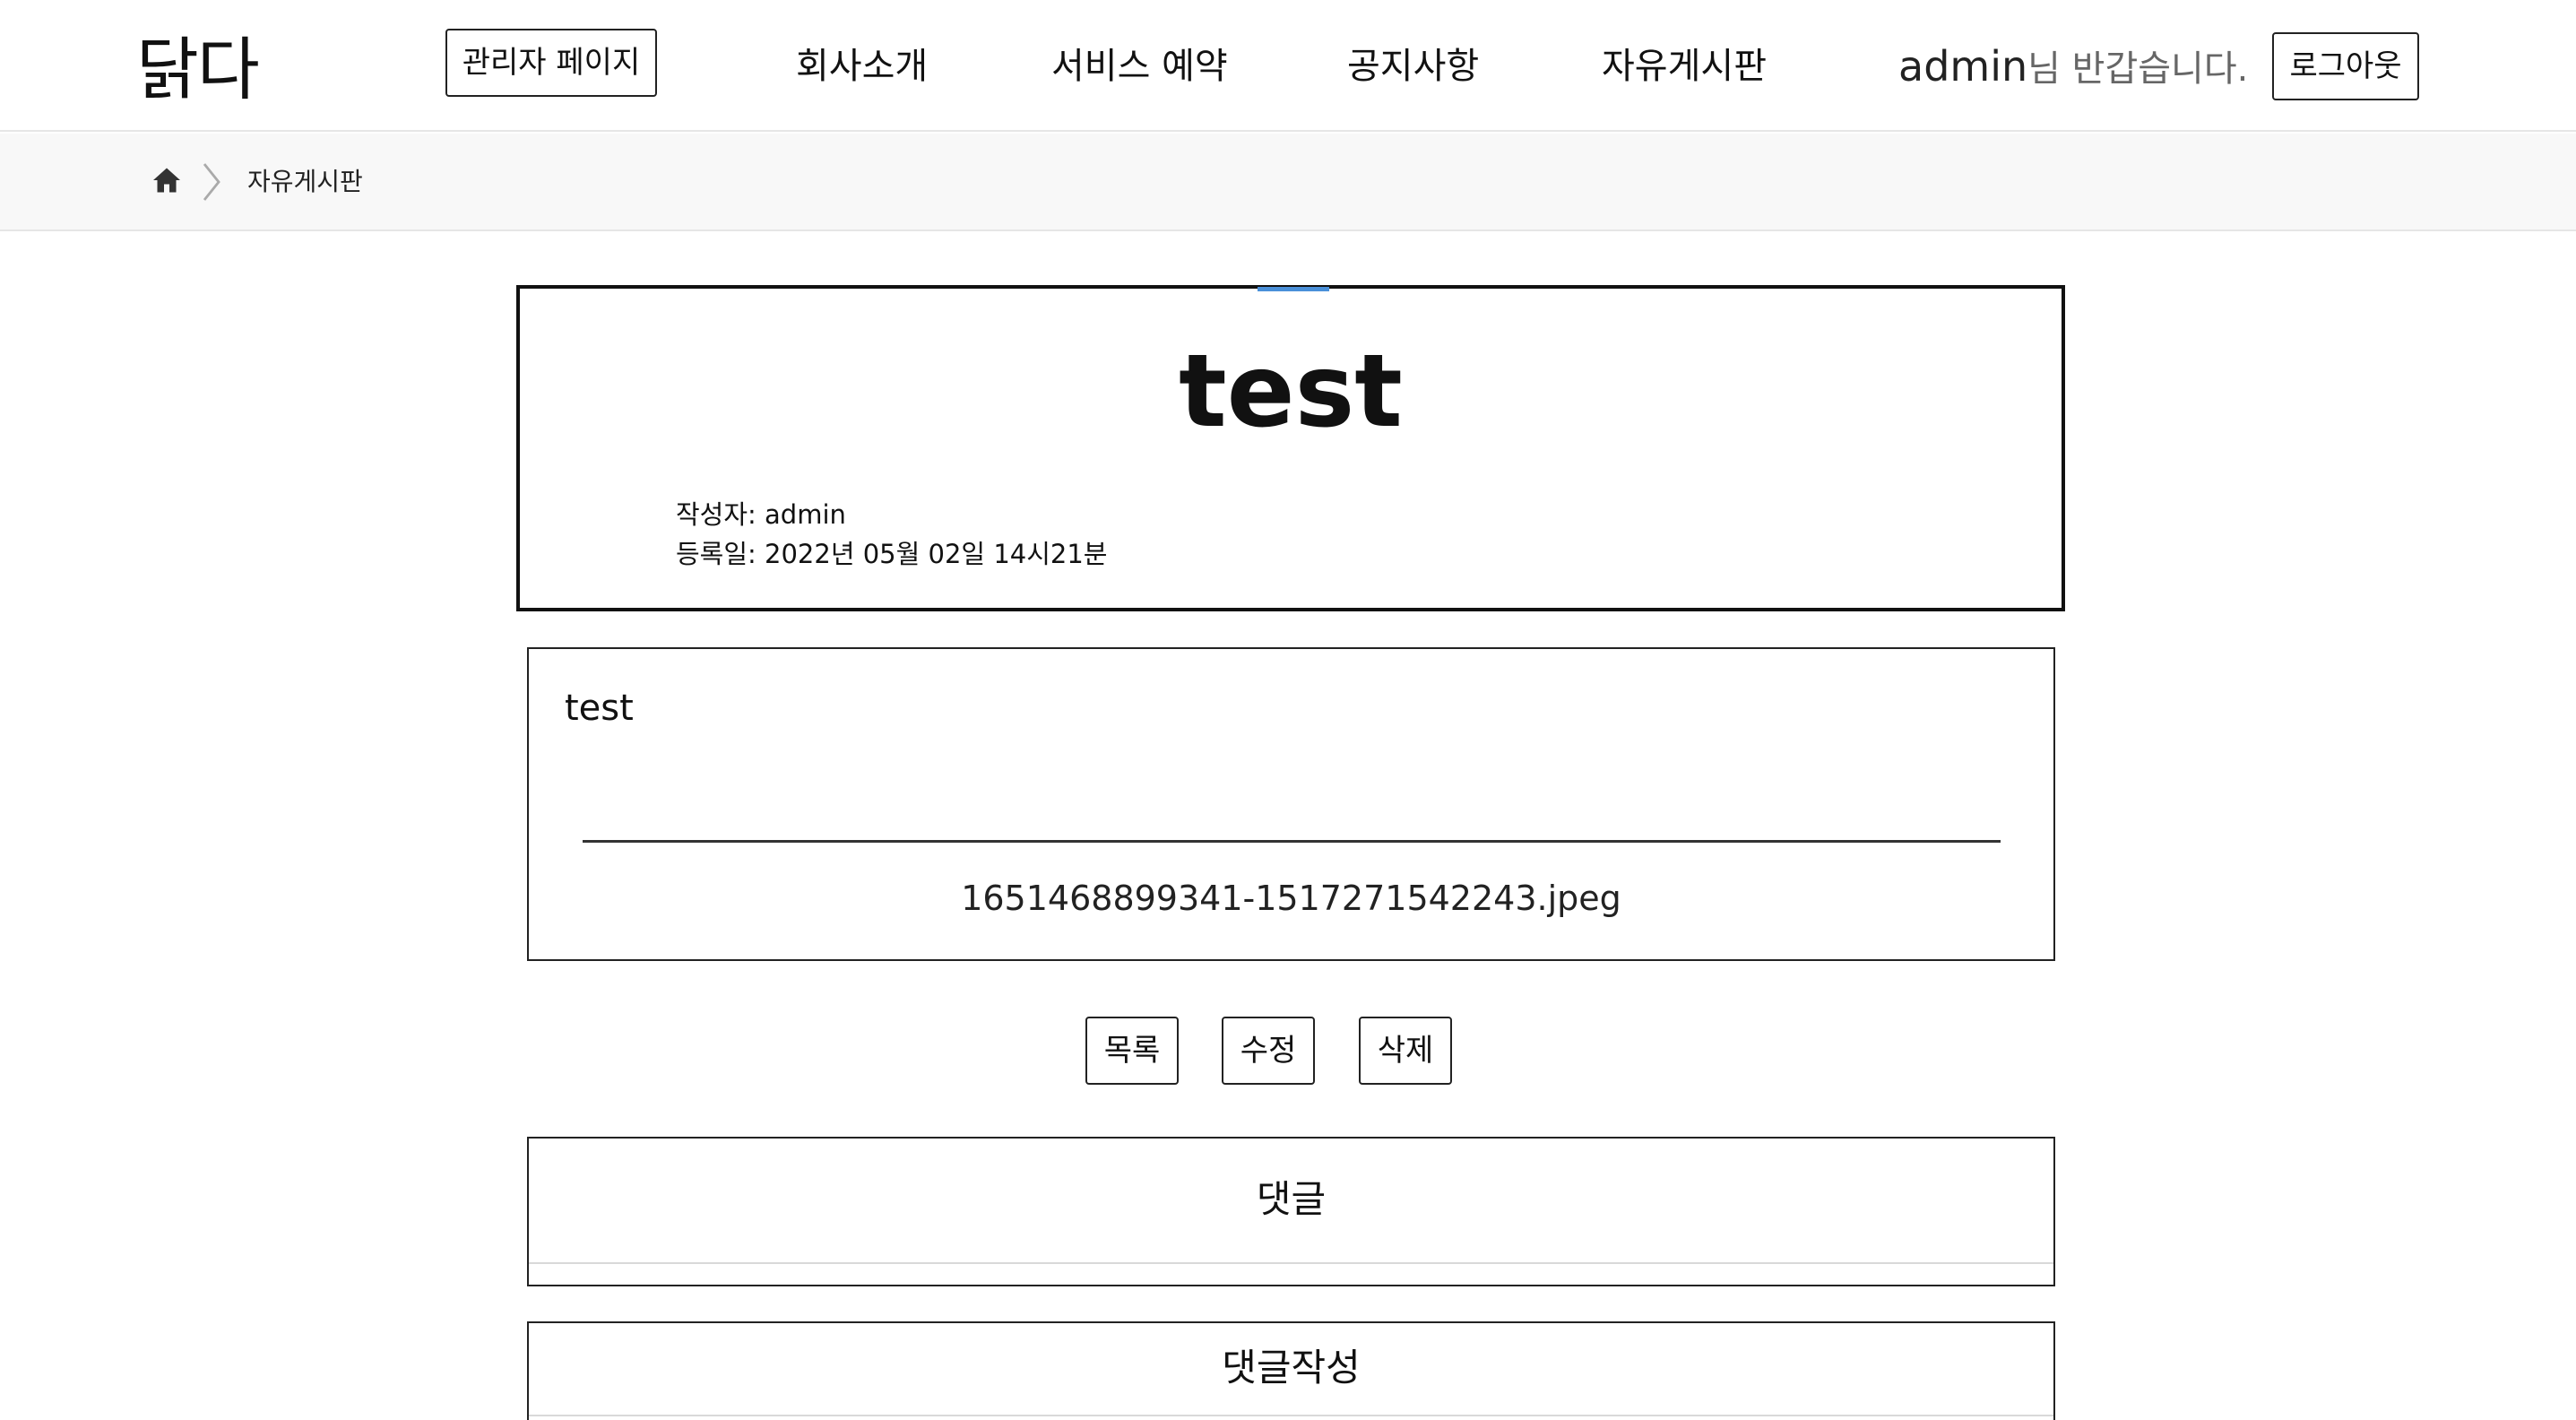  I want to click on post-author: 작성자: admin, so click(761, 515).